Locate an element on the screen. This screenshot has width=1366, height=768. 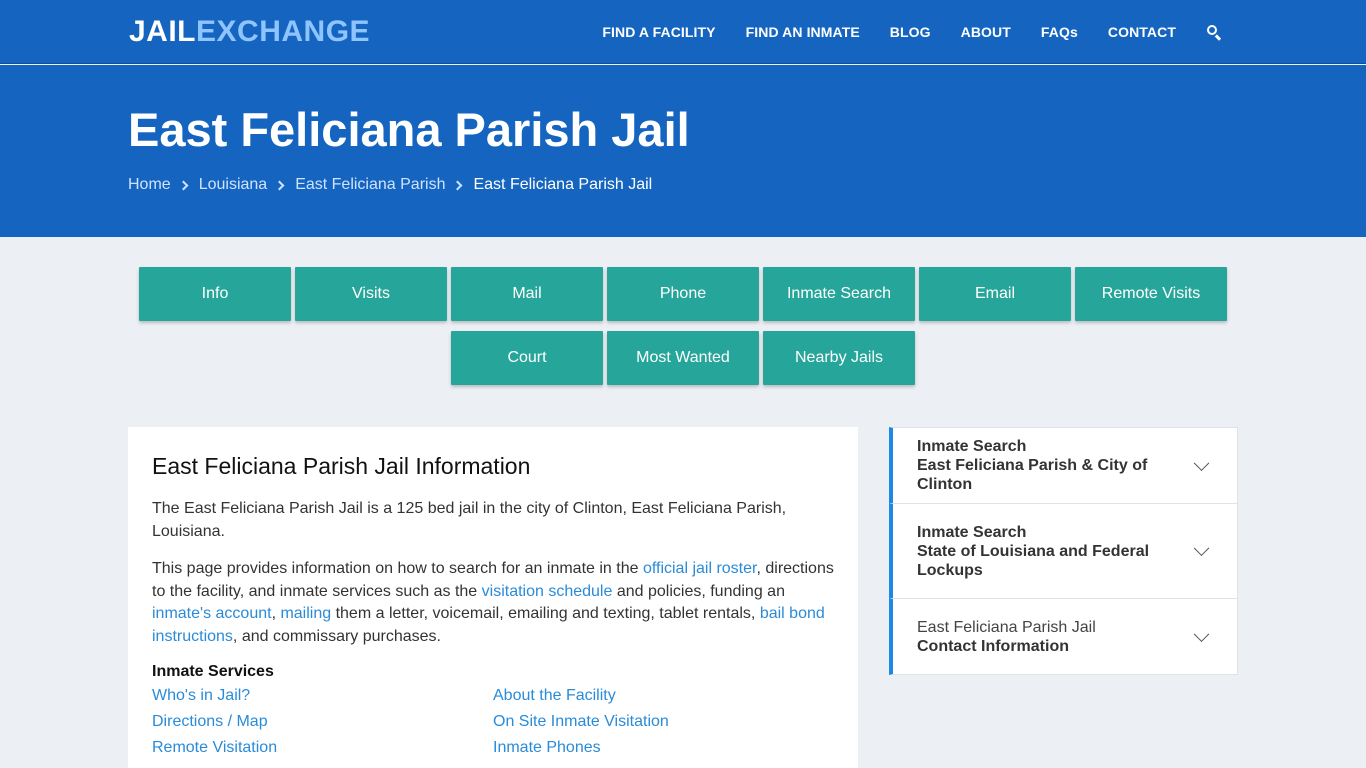
tab-visits: Visits is located at coordinates (371, 294).